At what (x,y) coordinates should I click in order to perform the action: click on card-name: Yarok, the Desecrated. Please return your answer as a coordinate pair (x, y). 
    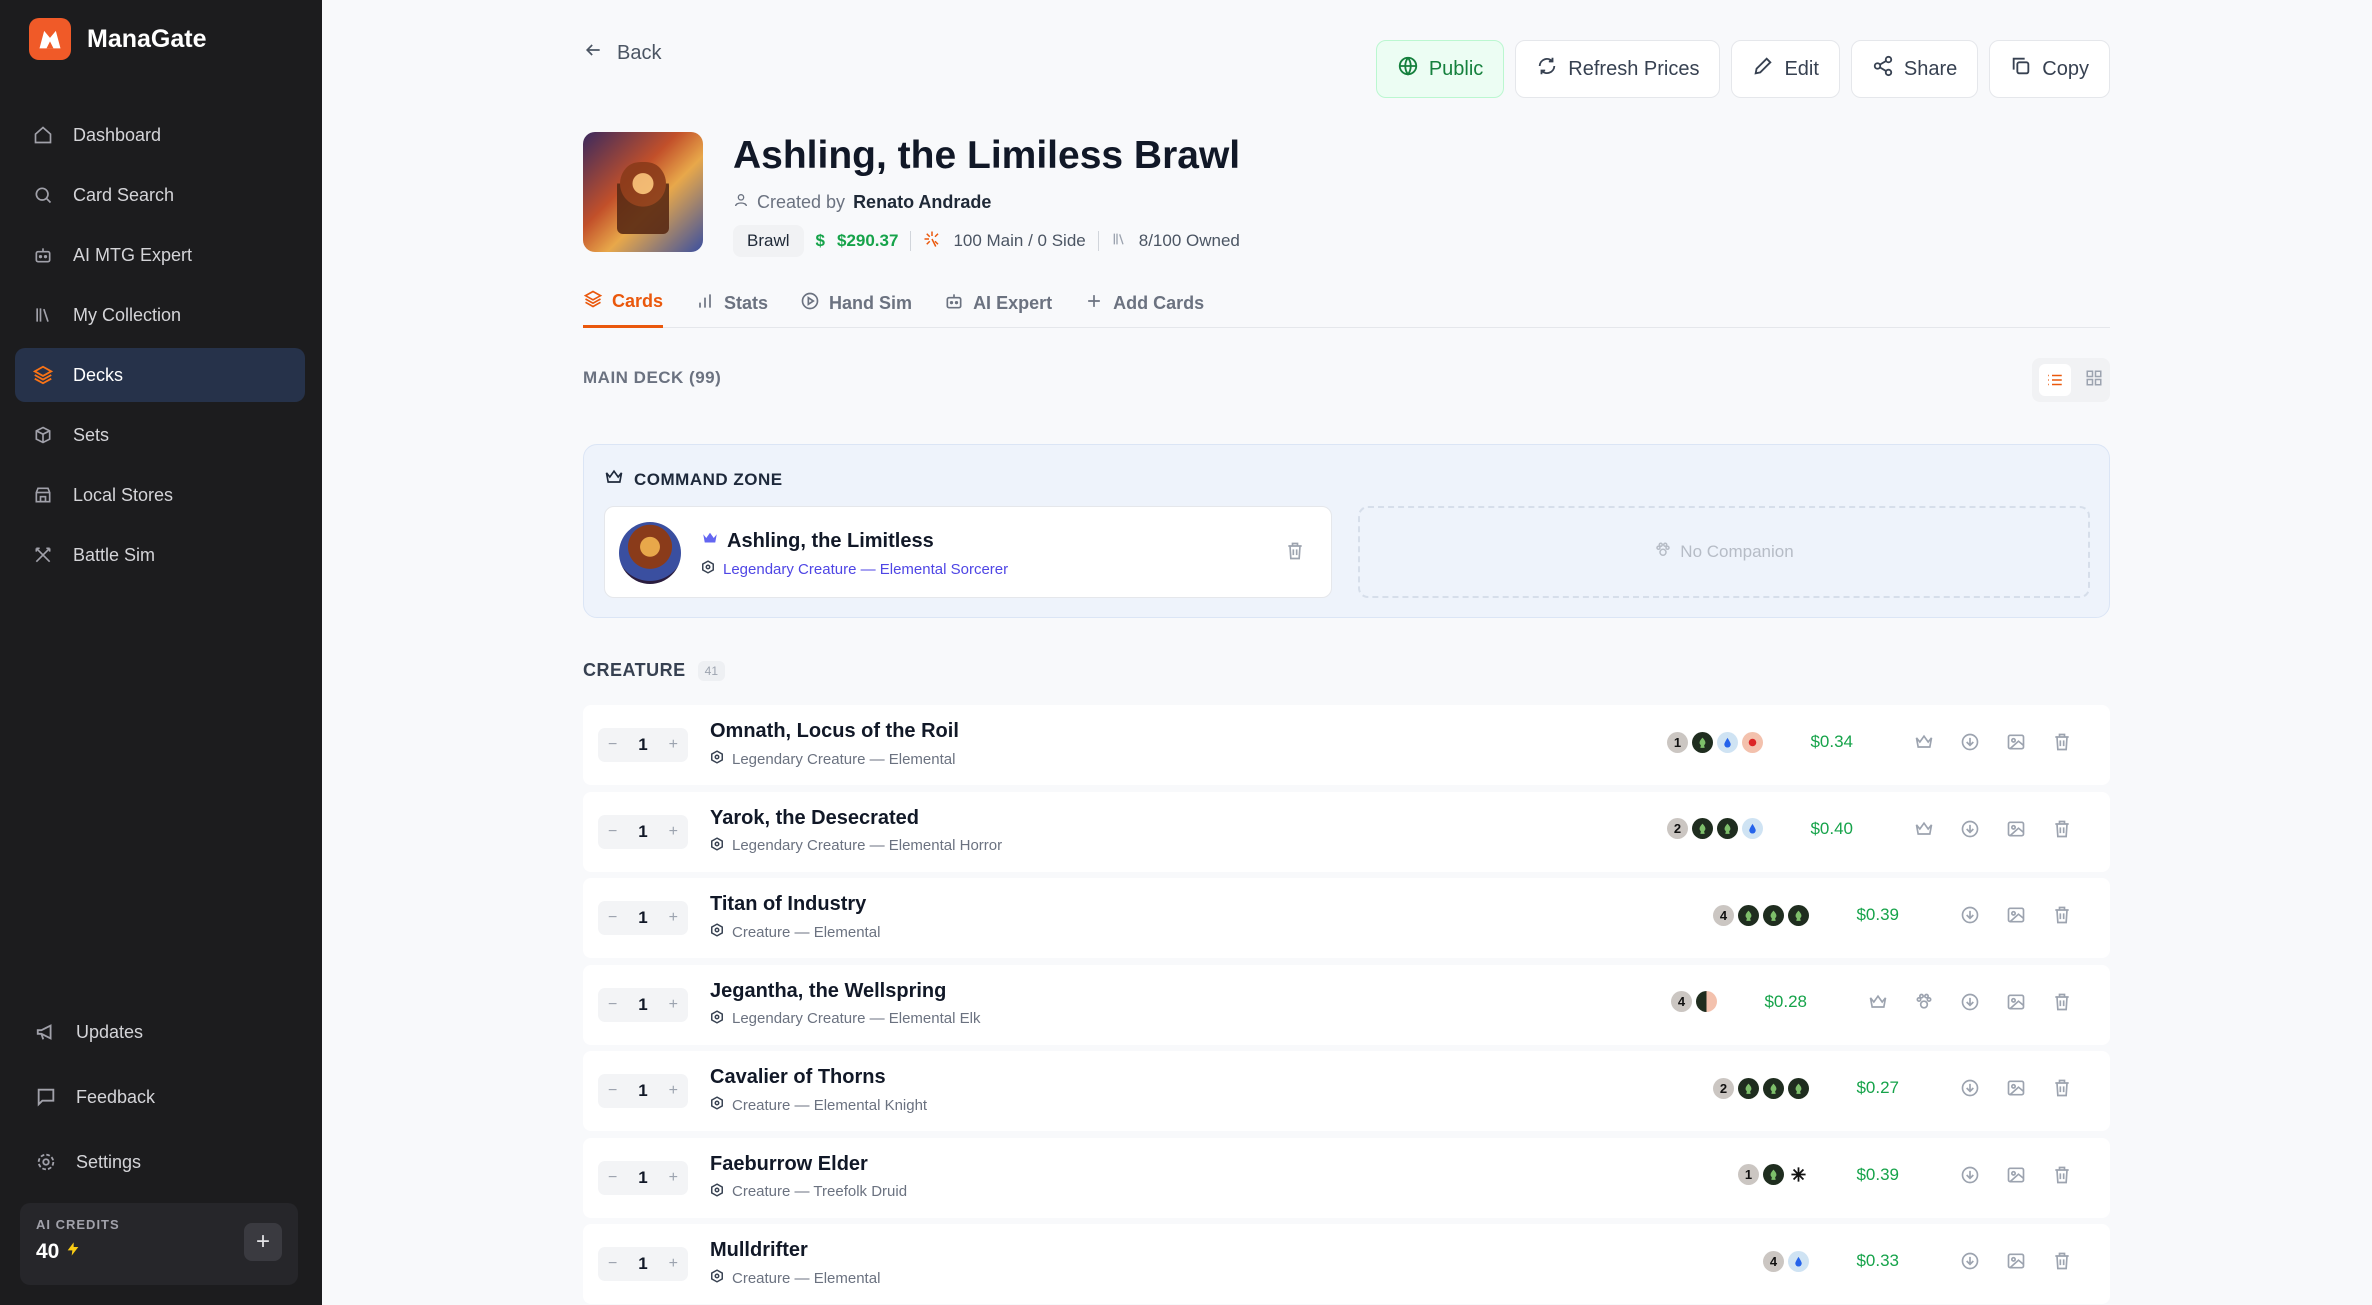
    Looking at the image, I should click on (814, 818).